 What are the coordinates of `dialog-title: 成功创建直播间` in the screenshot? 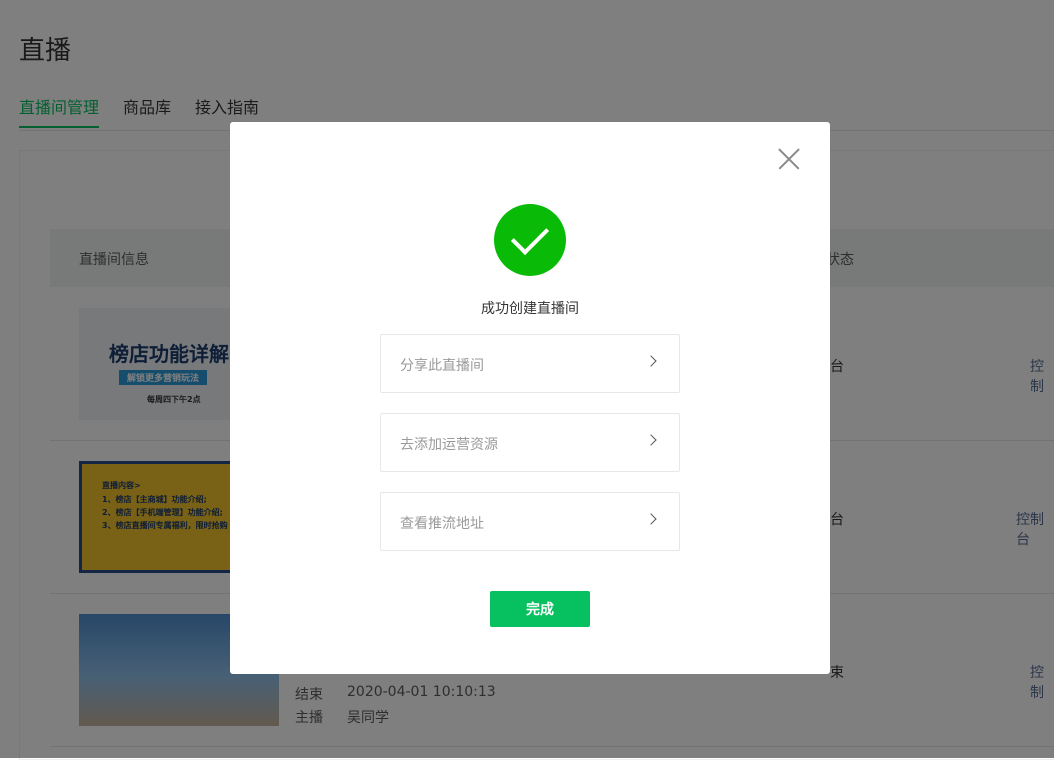 It's located at (530, 309).